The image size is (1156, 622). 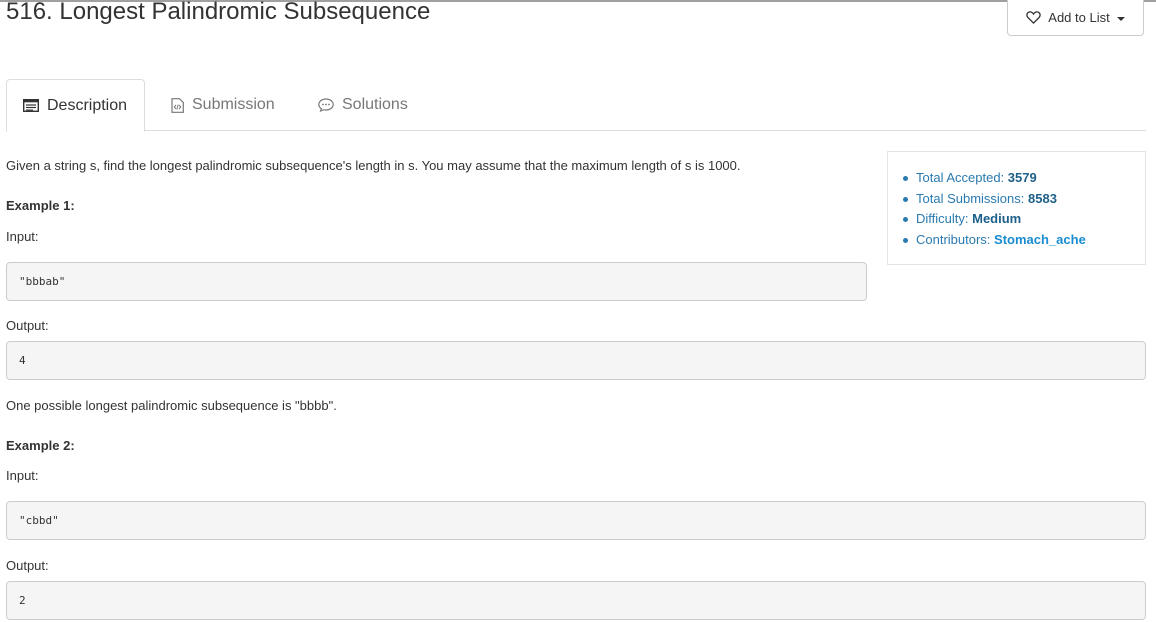 What do you see at coordinates (177, 105) in the screenshot?
I see `code-file-icon` at bounding box center [177, 105].